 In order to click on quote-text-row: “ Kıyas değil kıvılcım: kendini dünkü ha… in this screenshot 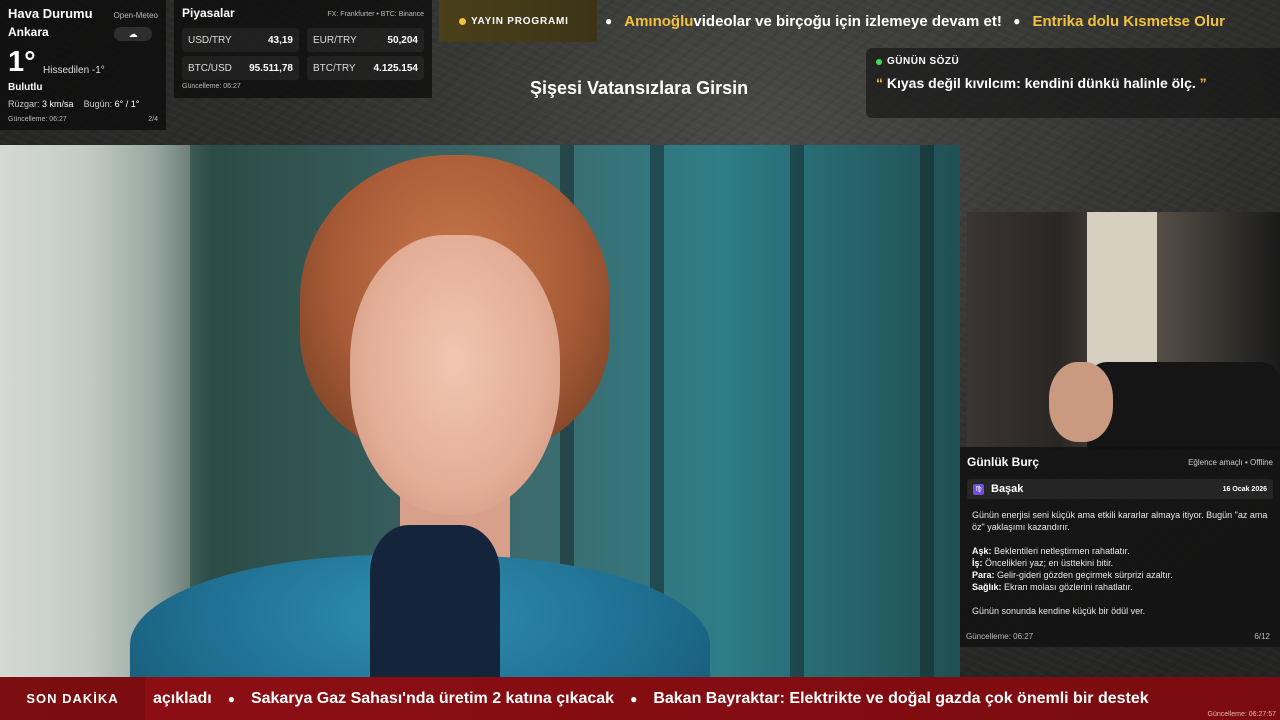, I will do `click(1073, 83)`.